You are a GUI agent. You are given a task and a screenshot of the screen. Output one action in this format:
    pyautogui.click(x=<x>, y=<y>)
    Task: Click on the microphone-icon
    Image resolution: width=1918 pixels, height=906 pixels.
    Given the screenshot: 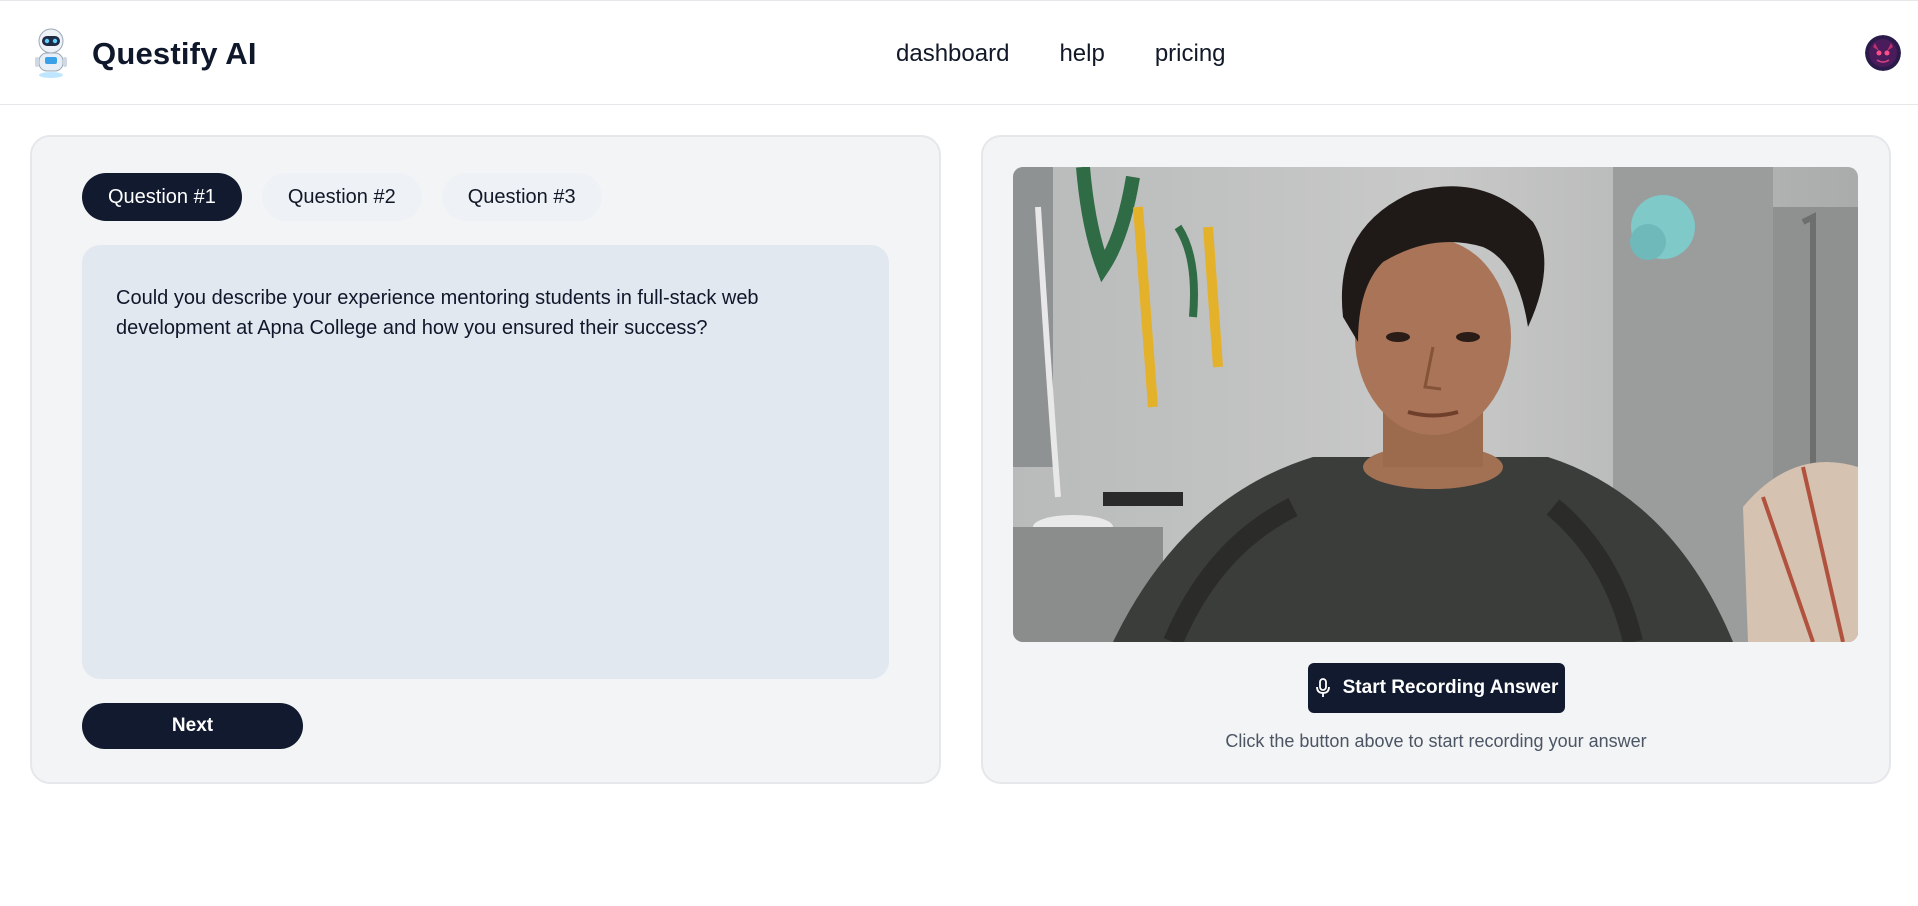 What is the action you would take?
    pyautogui.click(x=1322, y=687)
    